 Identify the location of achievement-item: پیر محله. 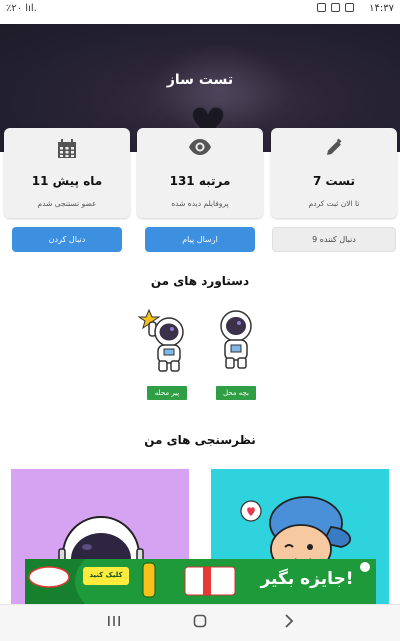
(167, 354).